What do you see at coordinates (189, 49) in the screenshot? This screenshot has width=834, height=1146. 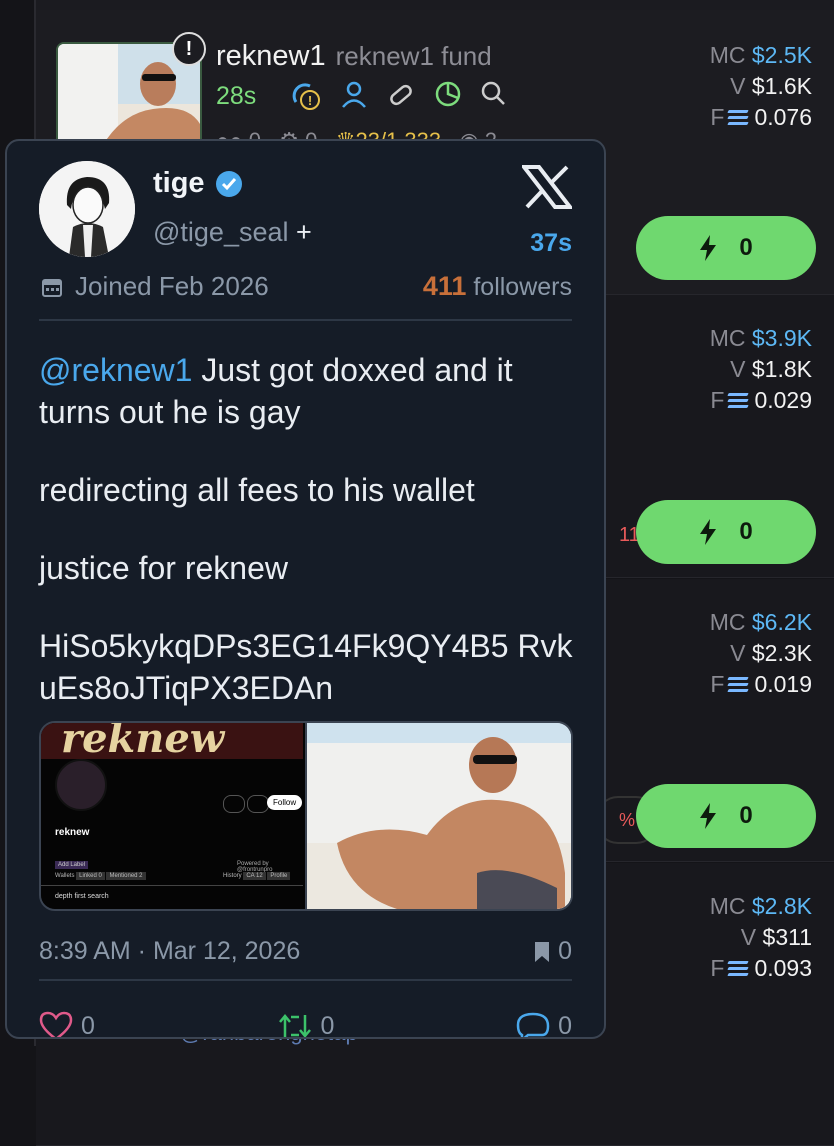 I see `warning-icon: !` at bounding box center [189, 49].